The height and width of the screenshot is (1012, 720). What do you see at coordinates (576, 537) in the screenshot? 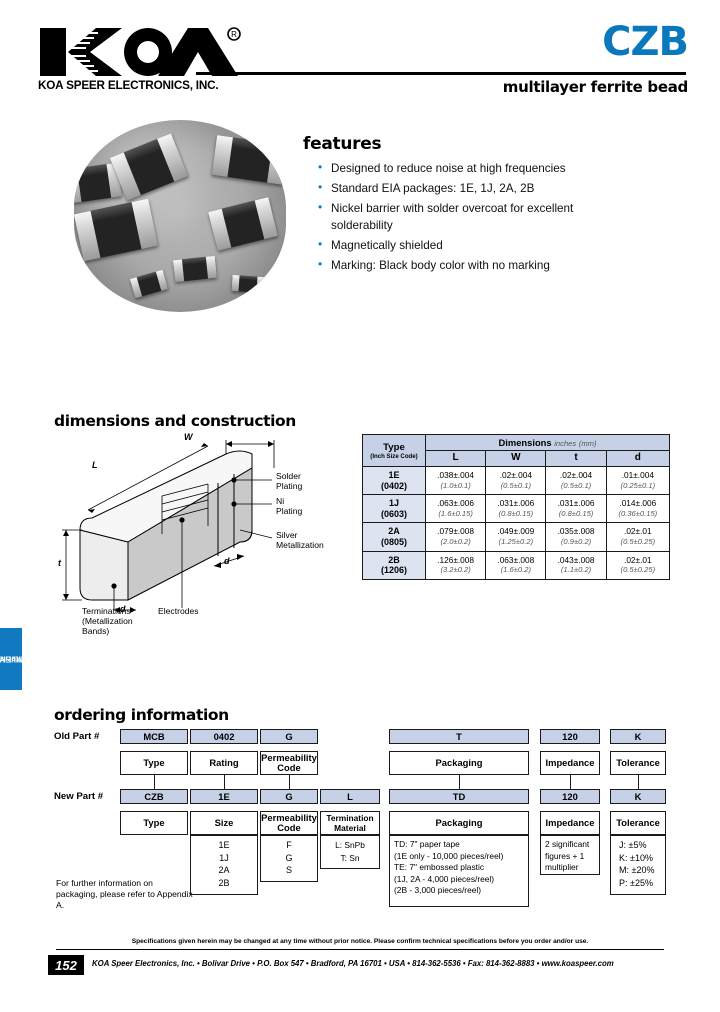
I see `cell-t: .035±.008 (0.9±0.2)` at bounding box center [576, 537].